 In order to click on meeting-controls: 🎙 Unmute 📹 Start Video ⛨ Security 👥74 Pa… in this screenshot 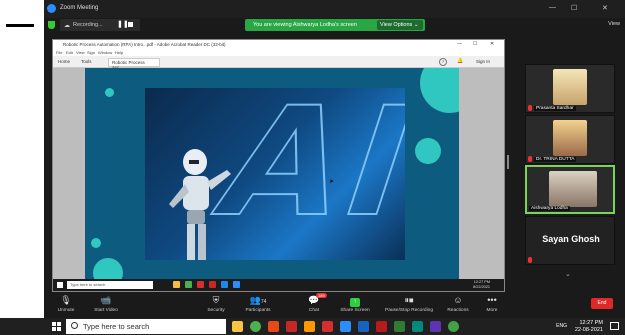, I will do `click(334, 305)`.